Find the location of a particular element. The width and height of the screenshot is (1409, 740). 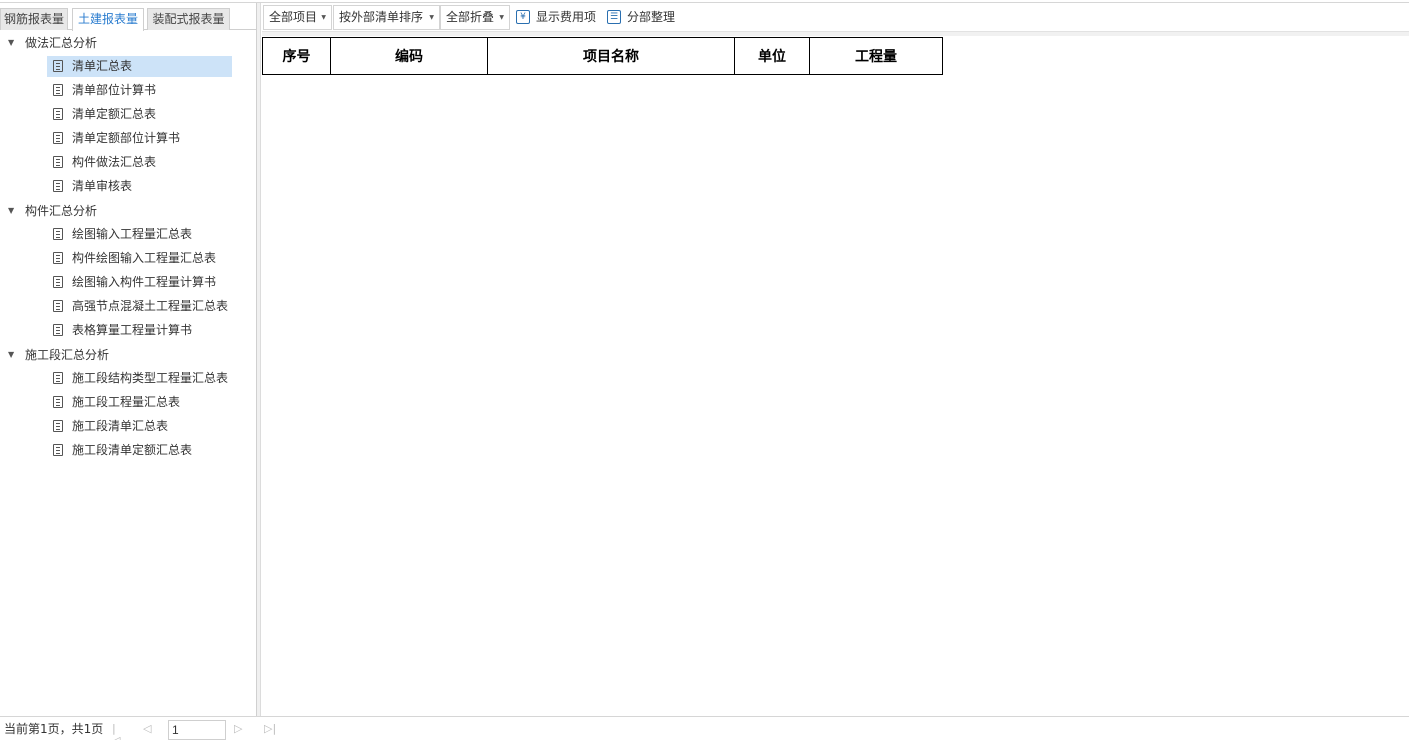

next-page-icon: ▷ is located at coordinates (240, 729).